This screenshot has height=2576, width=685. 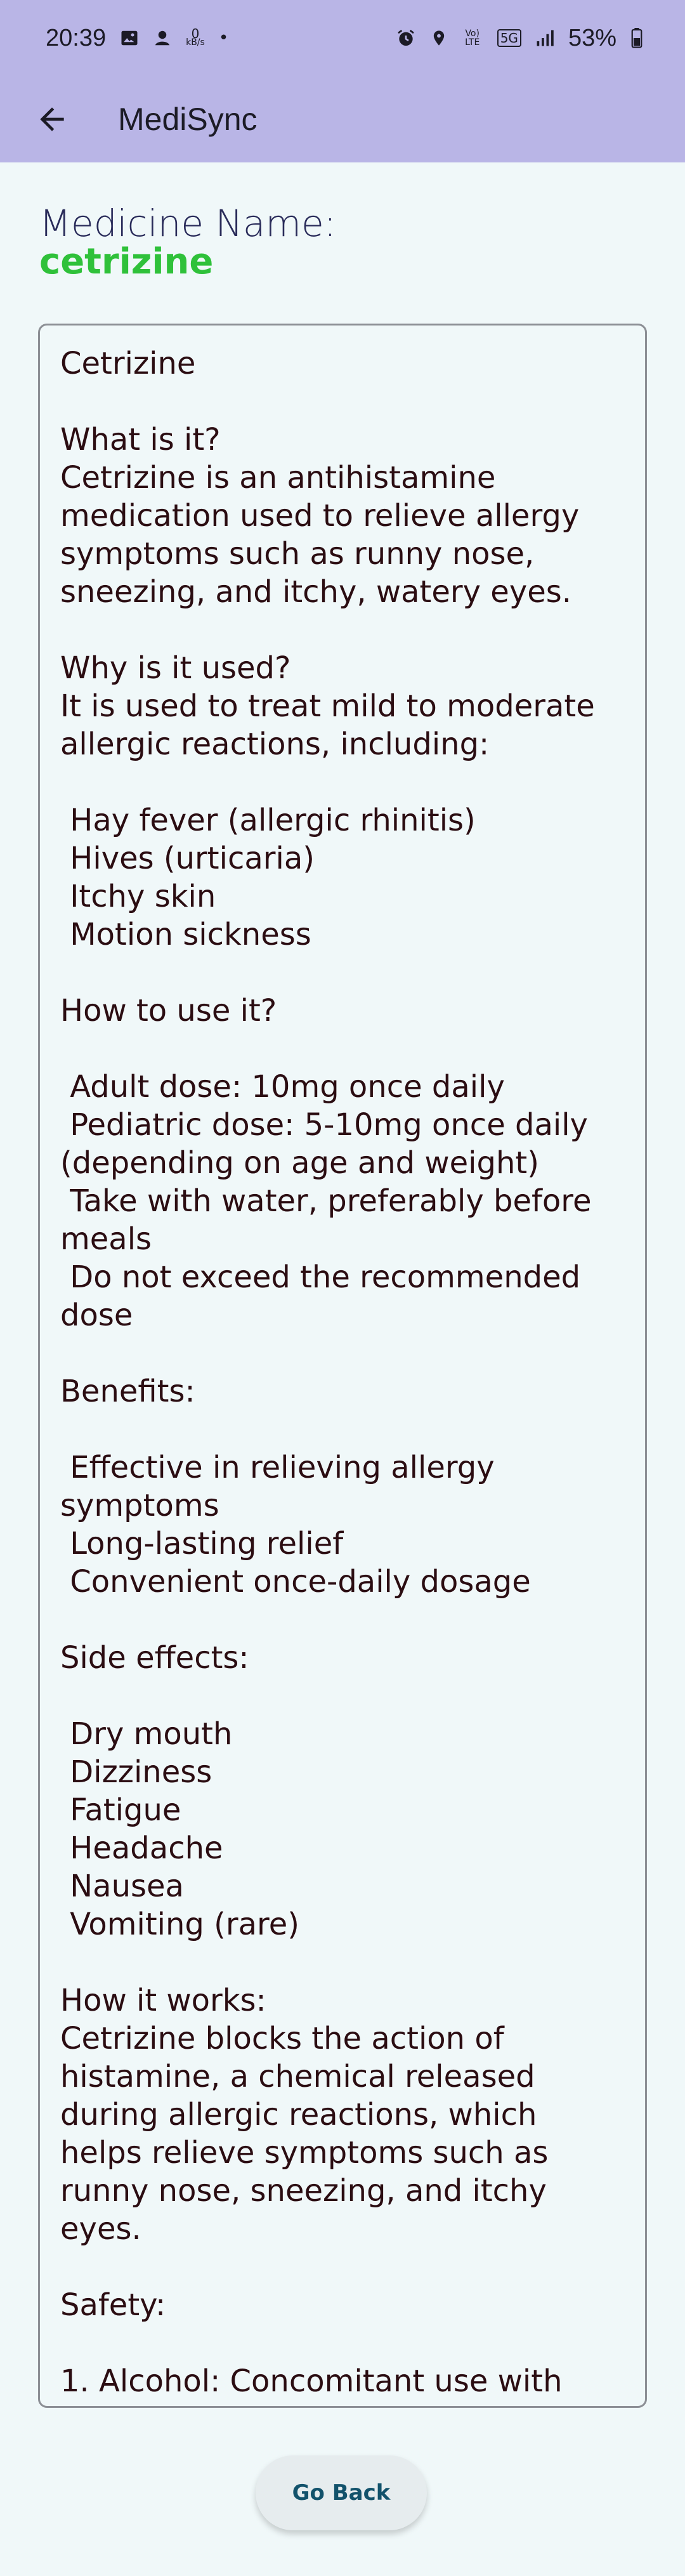 I want to click on data-speed-value: 0, so click(x=196, y=33).